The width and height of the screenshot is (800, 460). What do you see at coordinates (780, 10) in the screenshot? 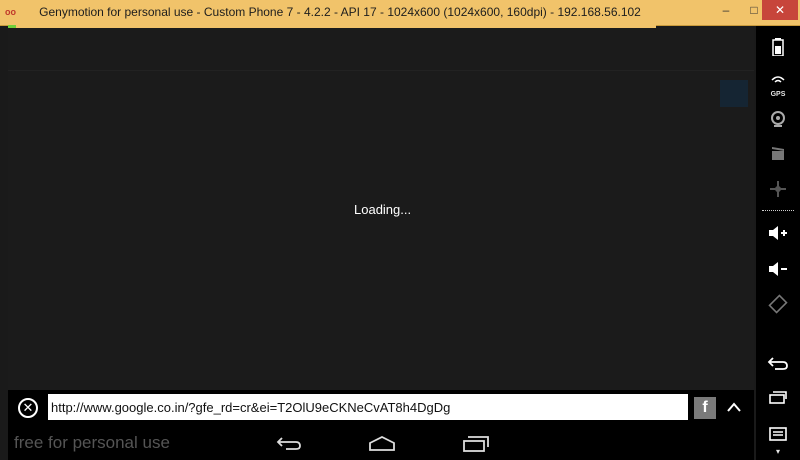
I see `close-window-button: ✕` at bounding box center [780, 10].